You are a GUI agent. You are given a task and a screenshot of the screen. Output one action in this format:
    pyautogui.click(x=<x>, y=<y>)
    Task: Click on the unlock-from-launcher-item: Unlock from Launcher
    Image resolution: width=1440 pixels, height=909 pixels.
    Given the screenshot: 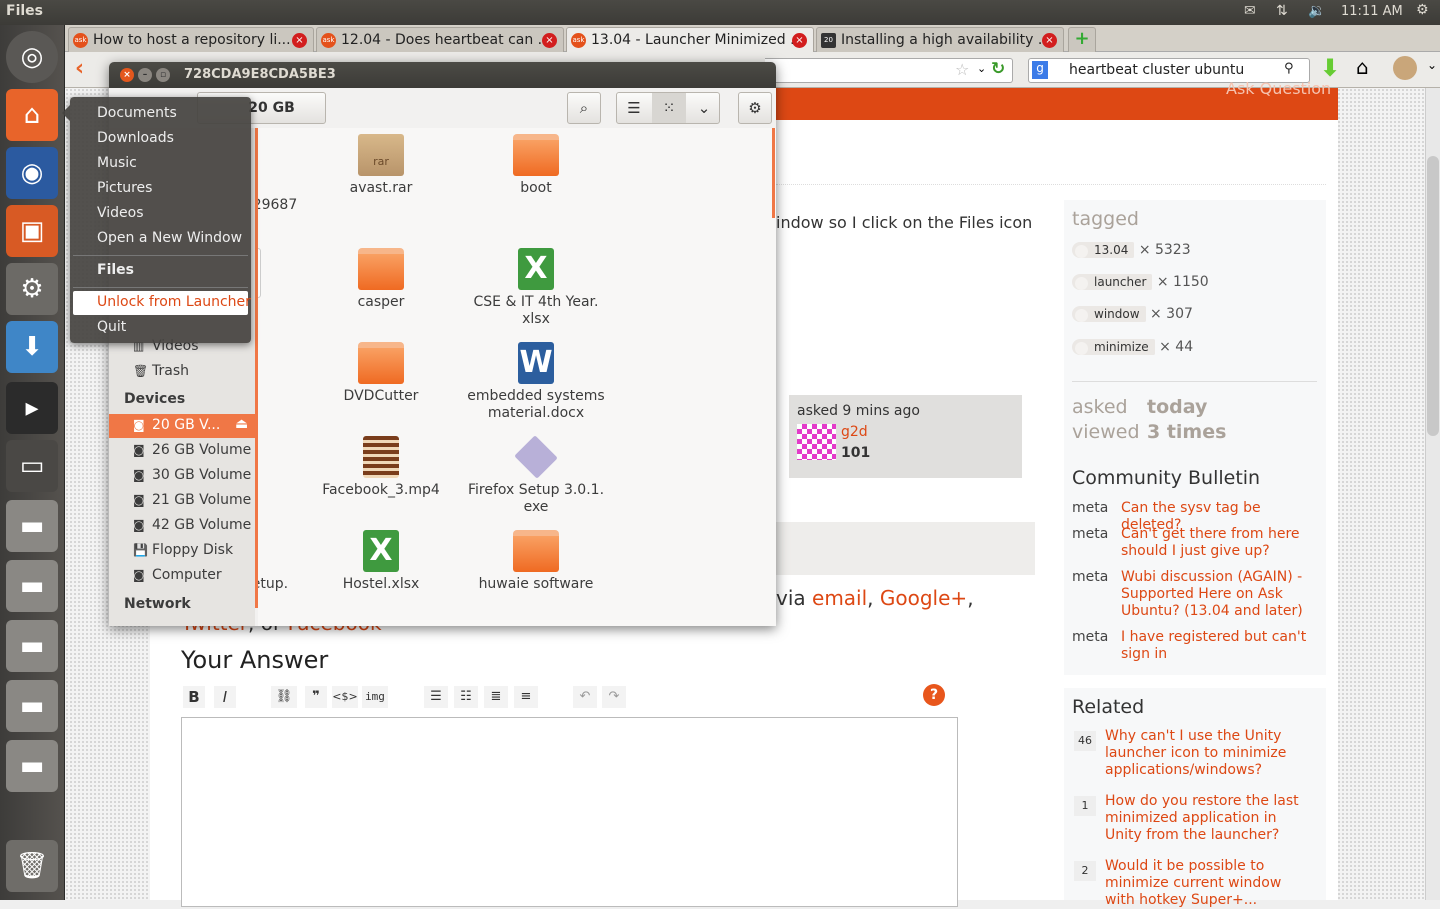 What is the action you would take?
    pyautogui.click(x=174, y=302)
    